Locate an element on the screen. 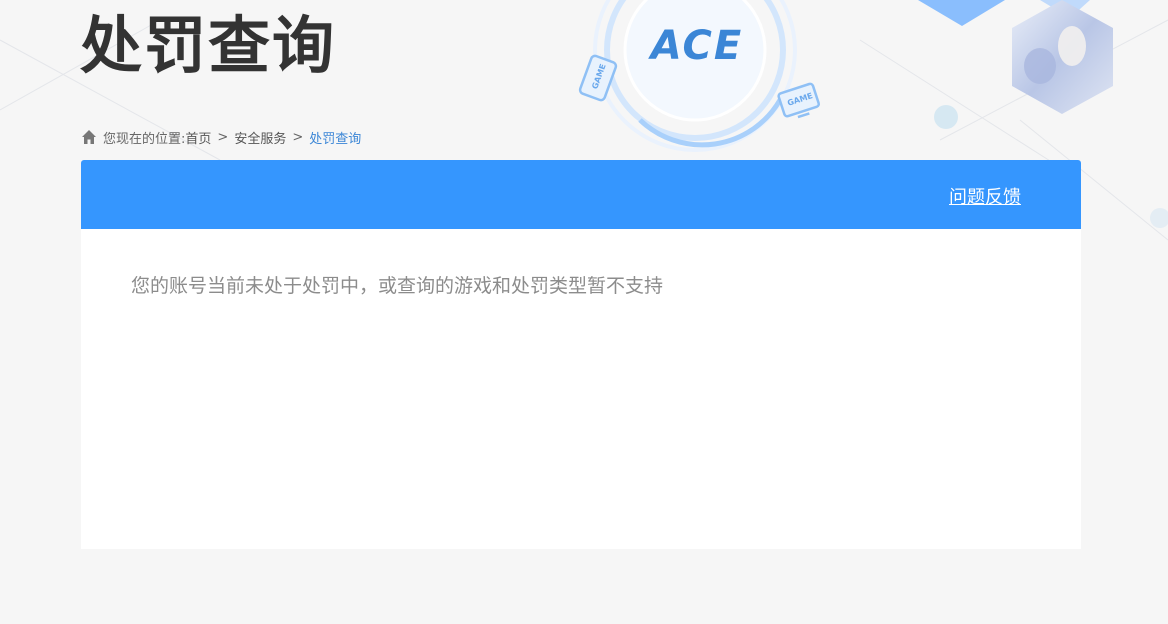 This screenshot has width=1168, height=624. home-icon is located at coordinates (89, 137).